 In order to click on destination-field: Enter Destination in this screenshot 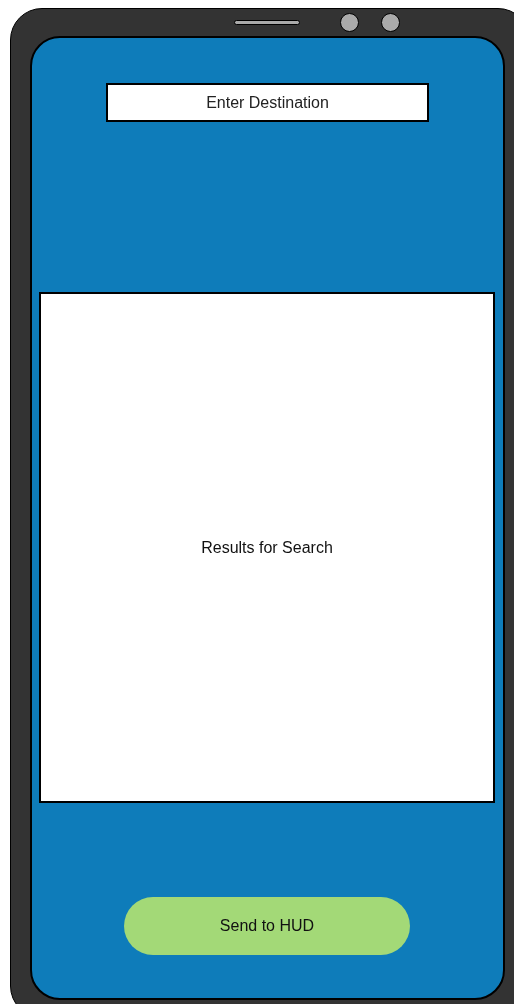, I will do `click(267, 102)`.